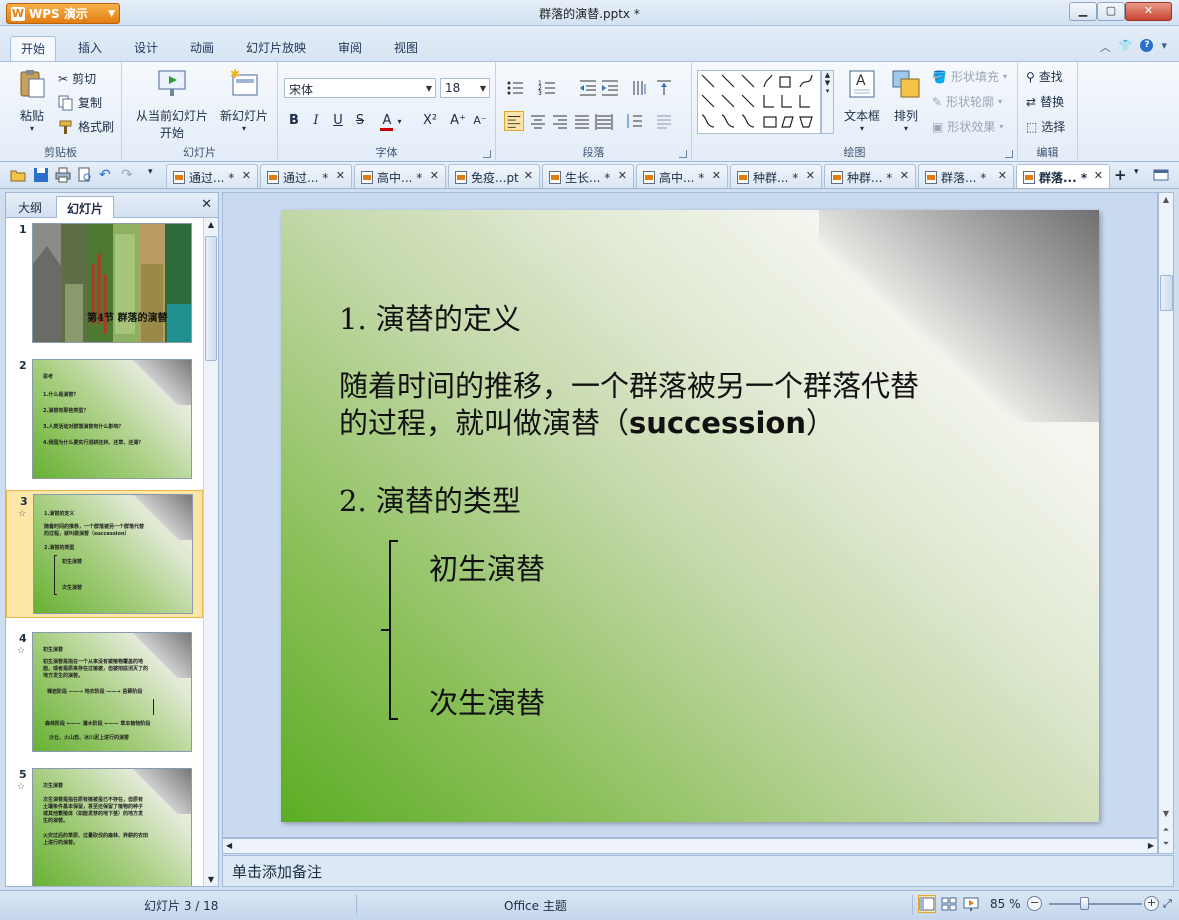  What do you see at coordinates (1084, 903) in the screenshot?
I see `zoom-slider-knob` at bounding box center [1084, 903].